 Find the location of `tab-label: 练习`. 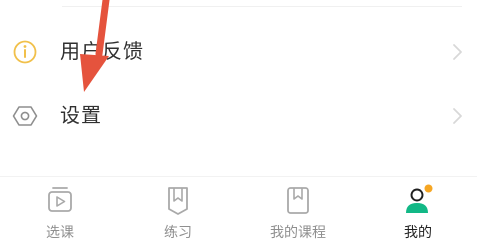

tab-label: 练习 is located at coordinates (178, 233).